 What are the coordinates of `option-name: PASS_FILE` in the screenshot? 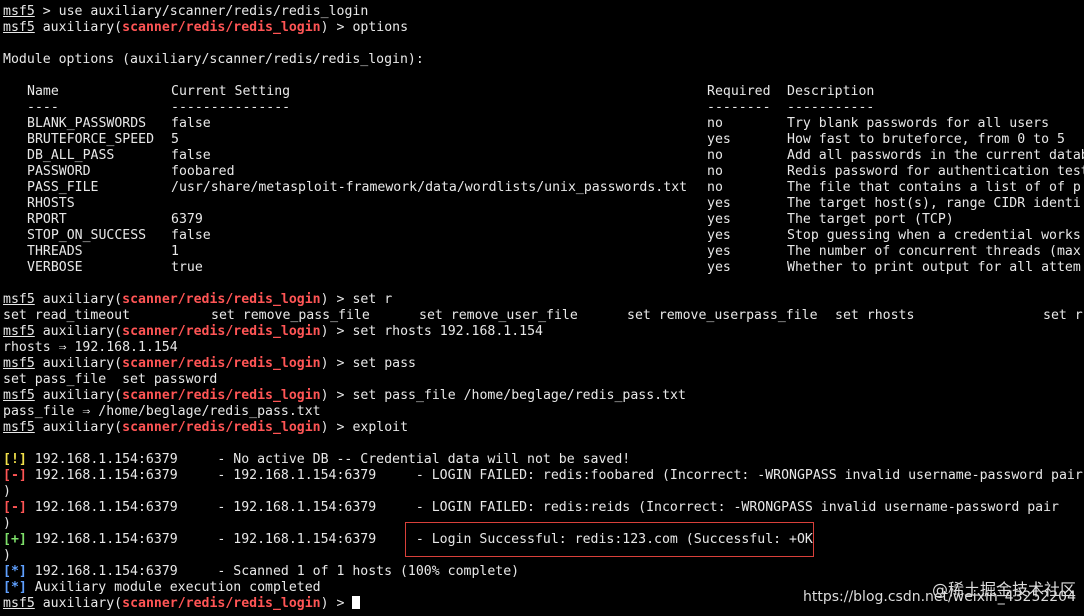 It's located at (63, 187).